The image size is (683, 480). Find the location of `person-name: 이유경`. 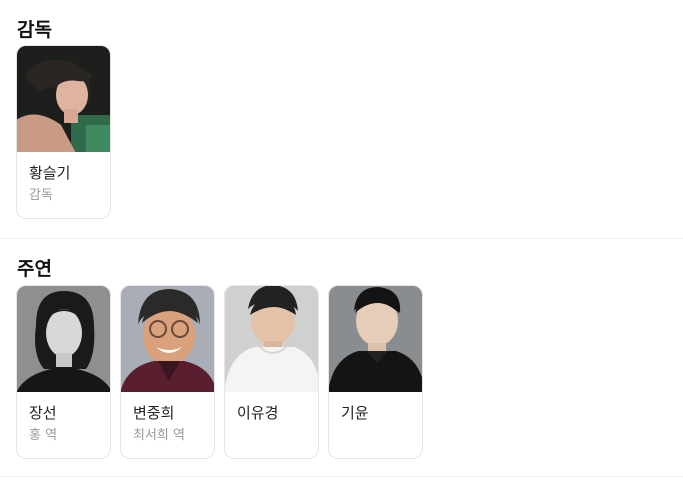

person-name: 이유경 is located at coordinates (258, 413).